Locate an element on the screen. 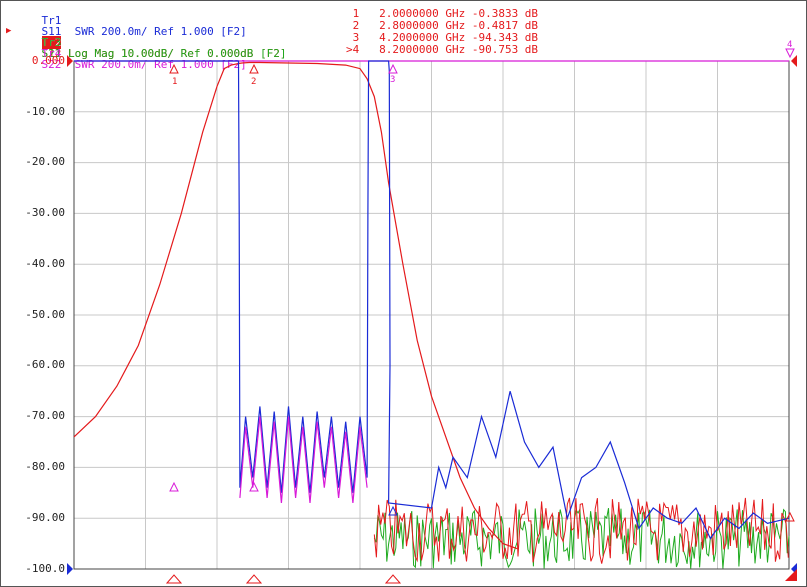  ref-level-left-marker-icon is located at coordinates (70, 61).